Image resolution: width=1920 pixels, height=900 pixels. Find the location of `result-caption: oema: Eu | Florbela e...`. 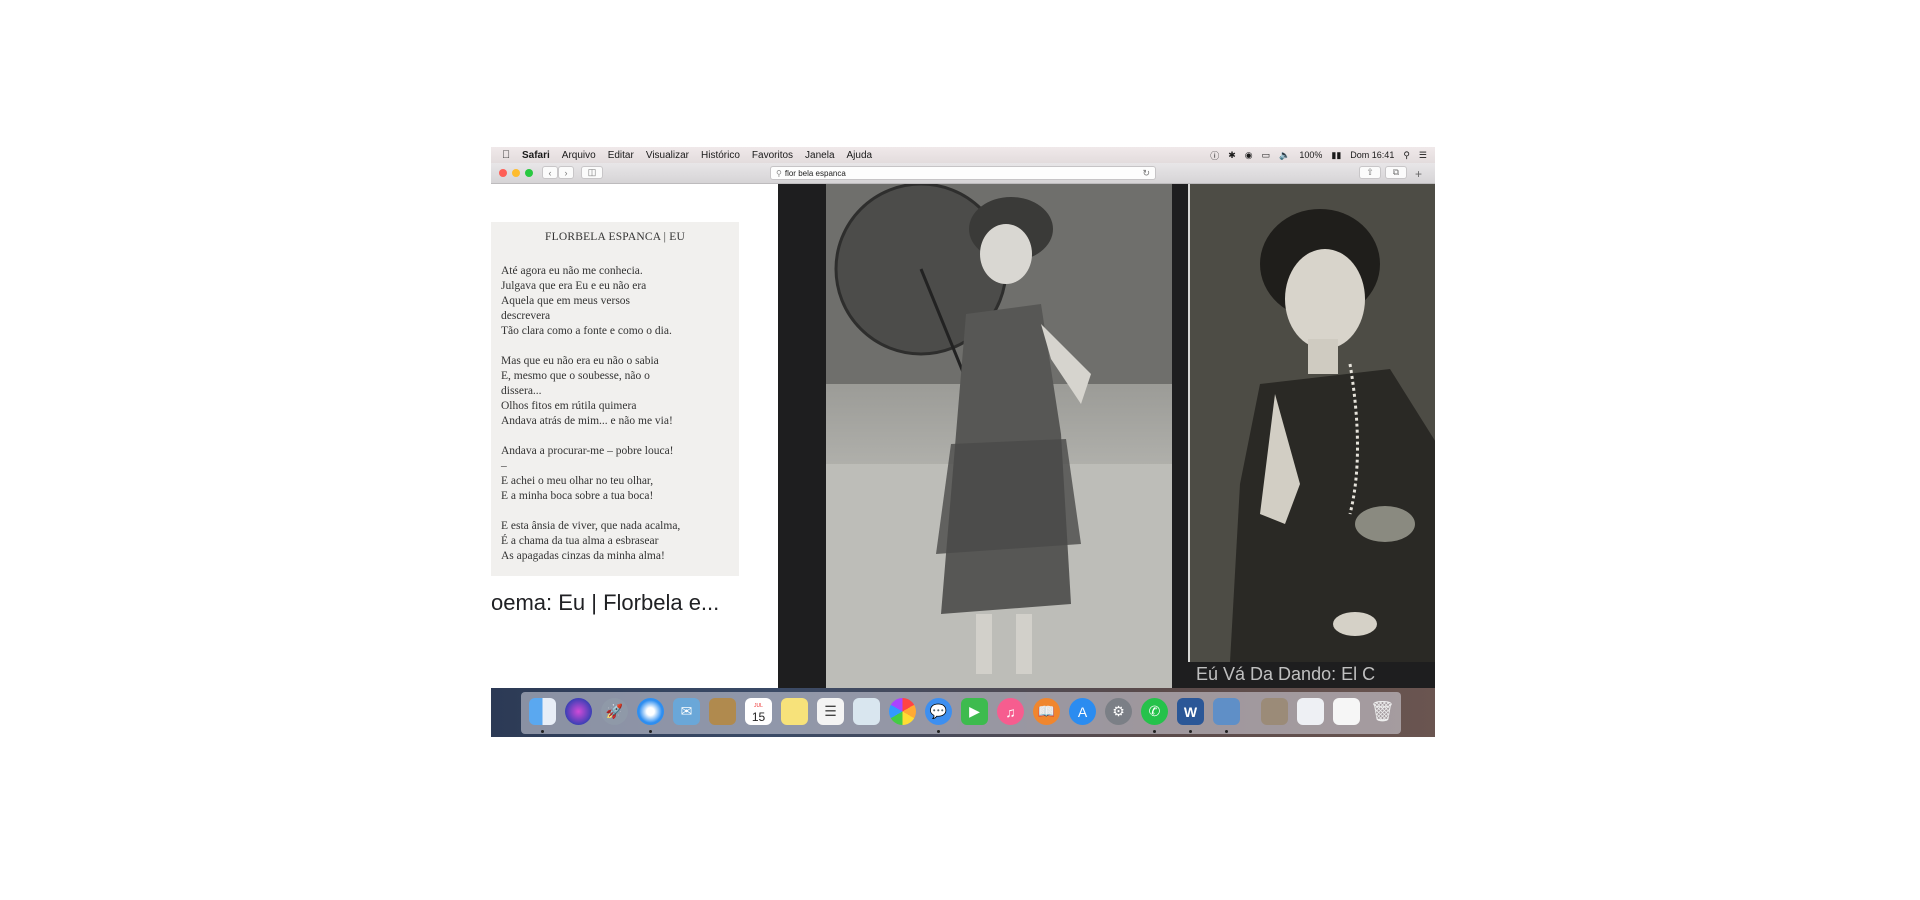

result-caption: oema: Eu | Florbela e... is located at coordinates (633, 603).